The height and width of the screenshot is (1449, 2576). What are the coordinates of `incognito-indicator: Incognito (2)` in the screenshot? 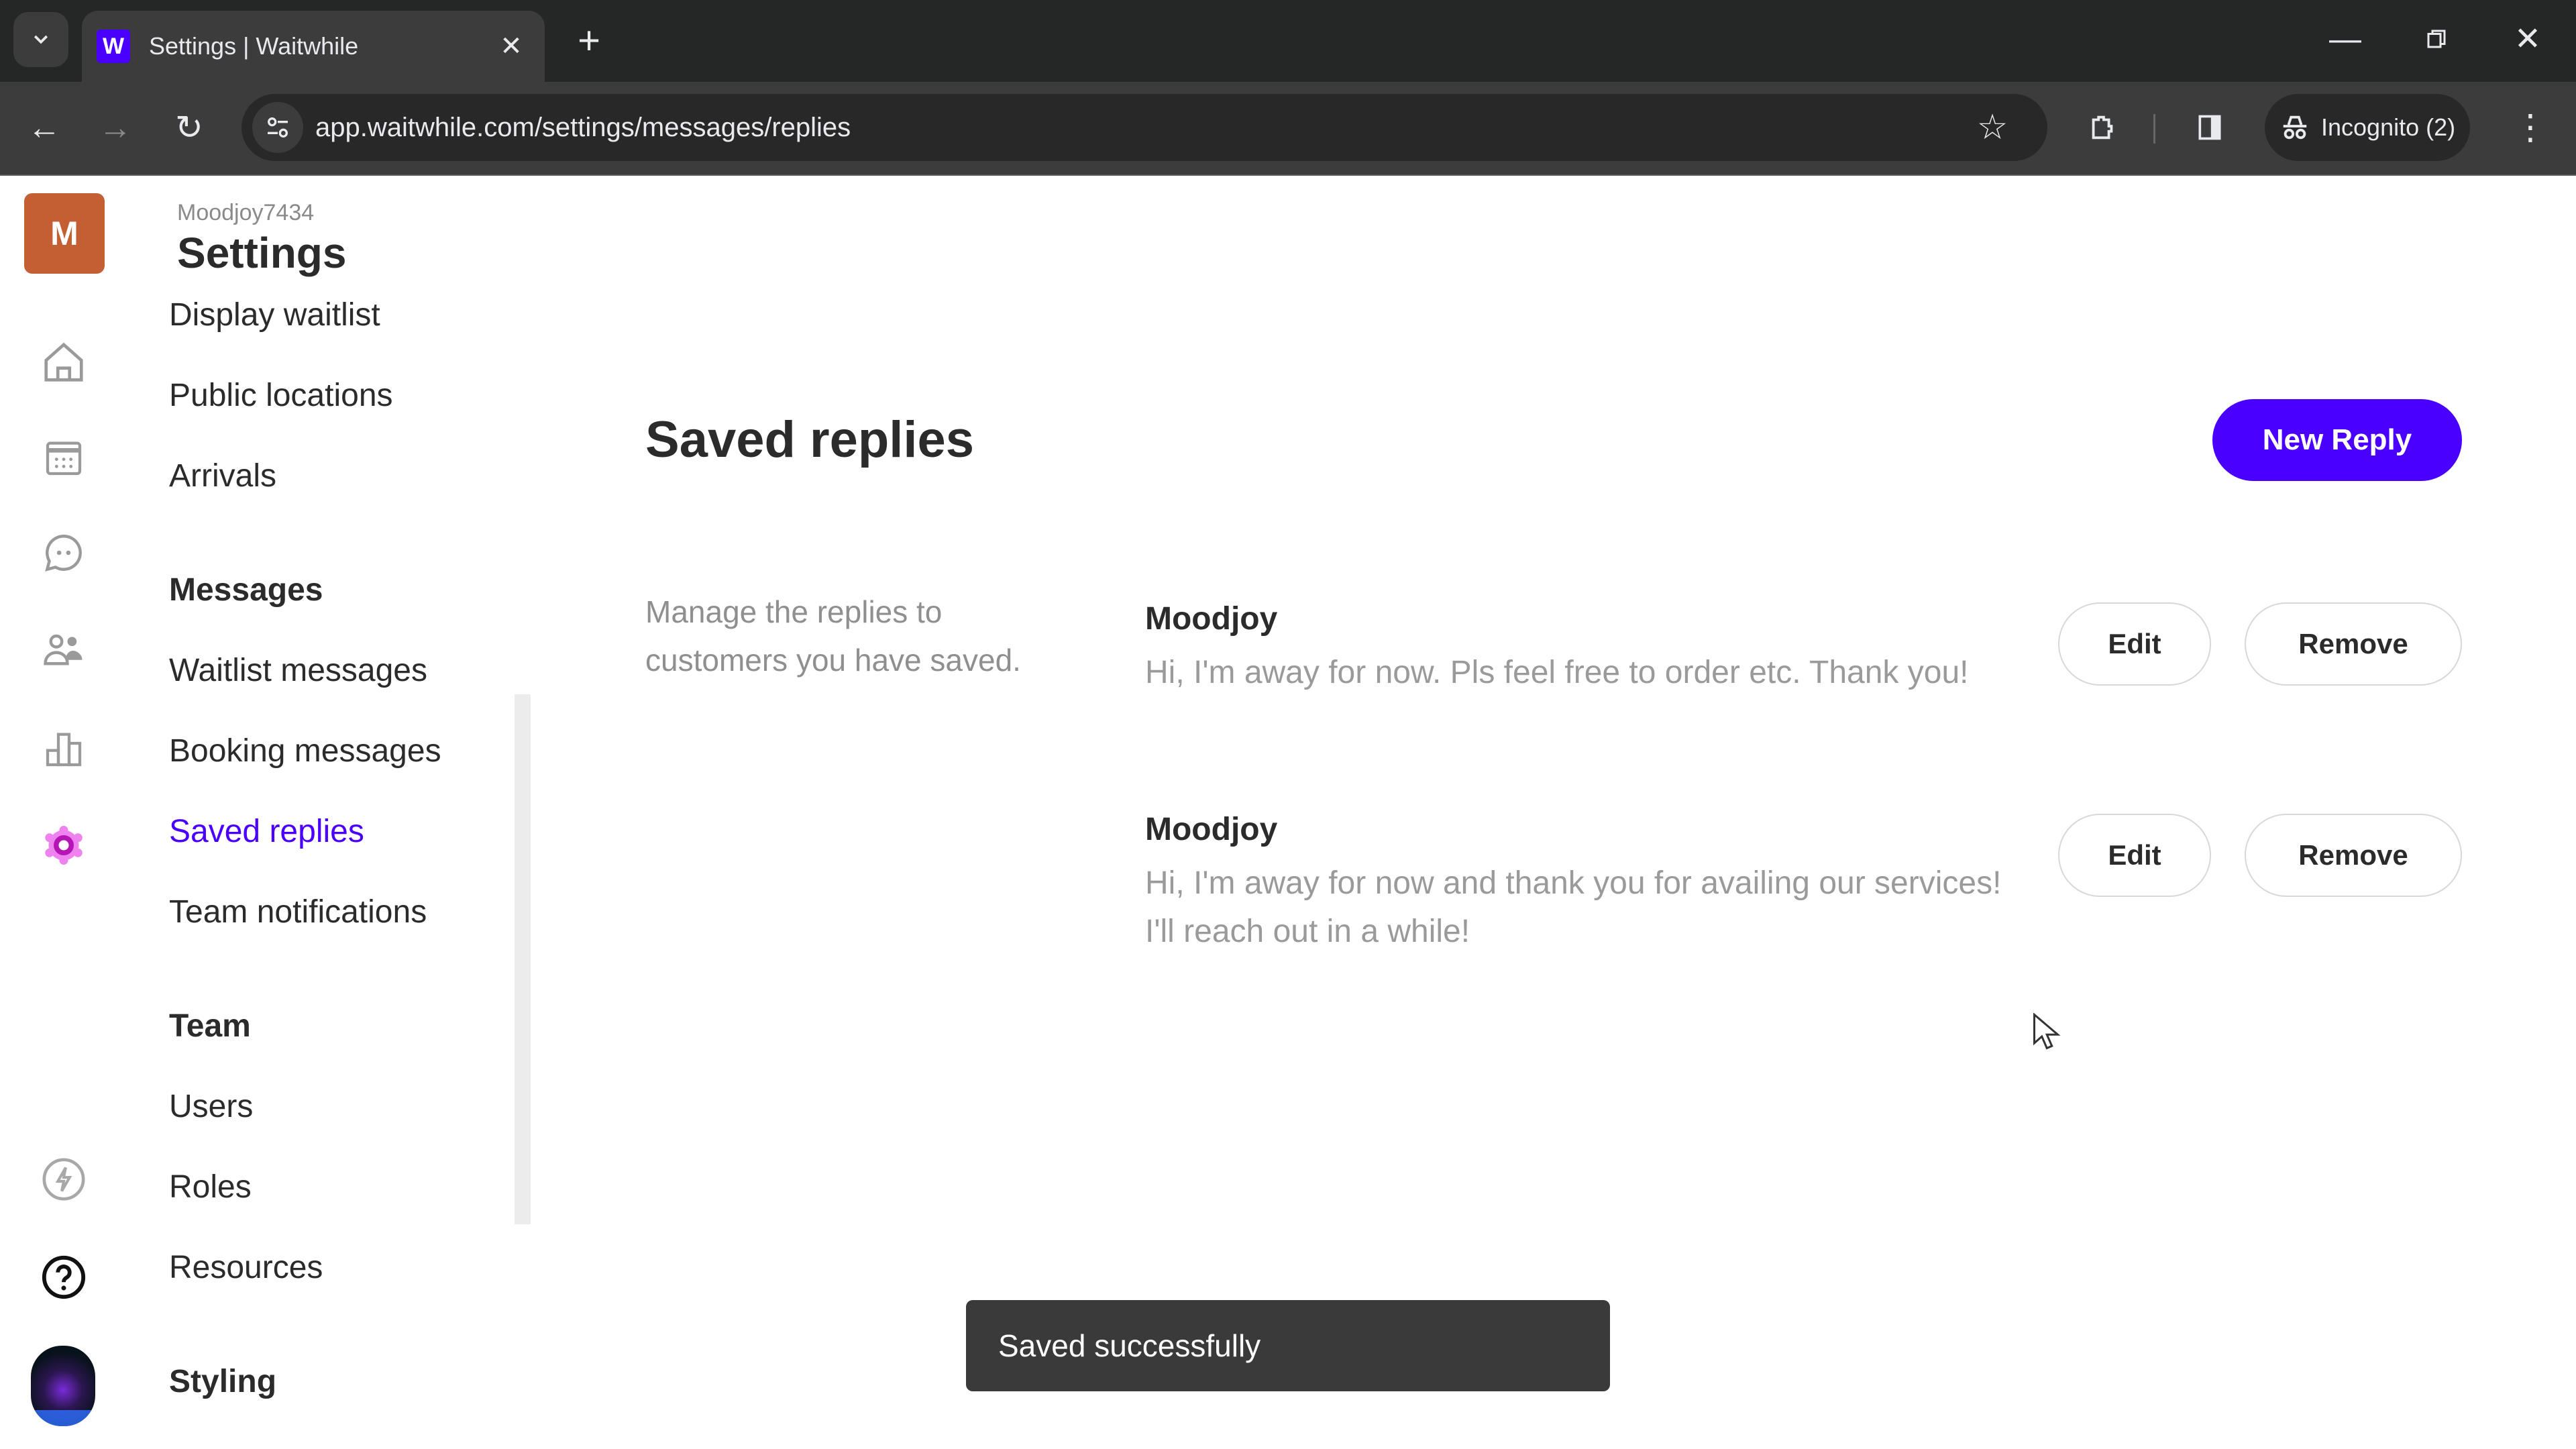 It's located at (2367, 127).